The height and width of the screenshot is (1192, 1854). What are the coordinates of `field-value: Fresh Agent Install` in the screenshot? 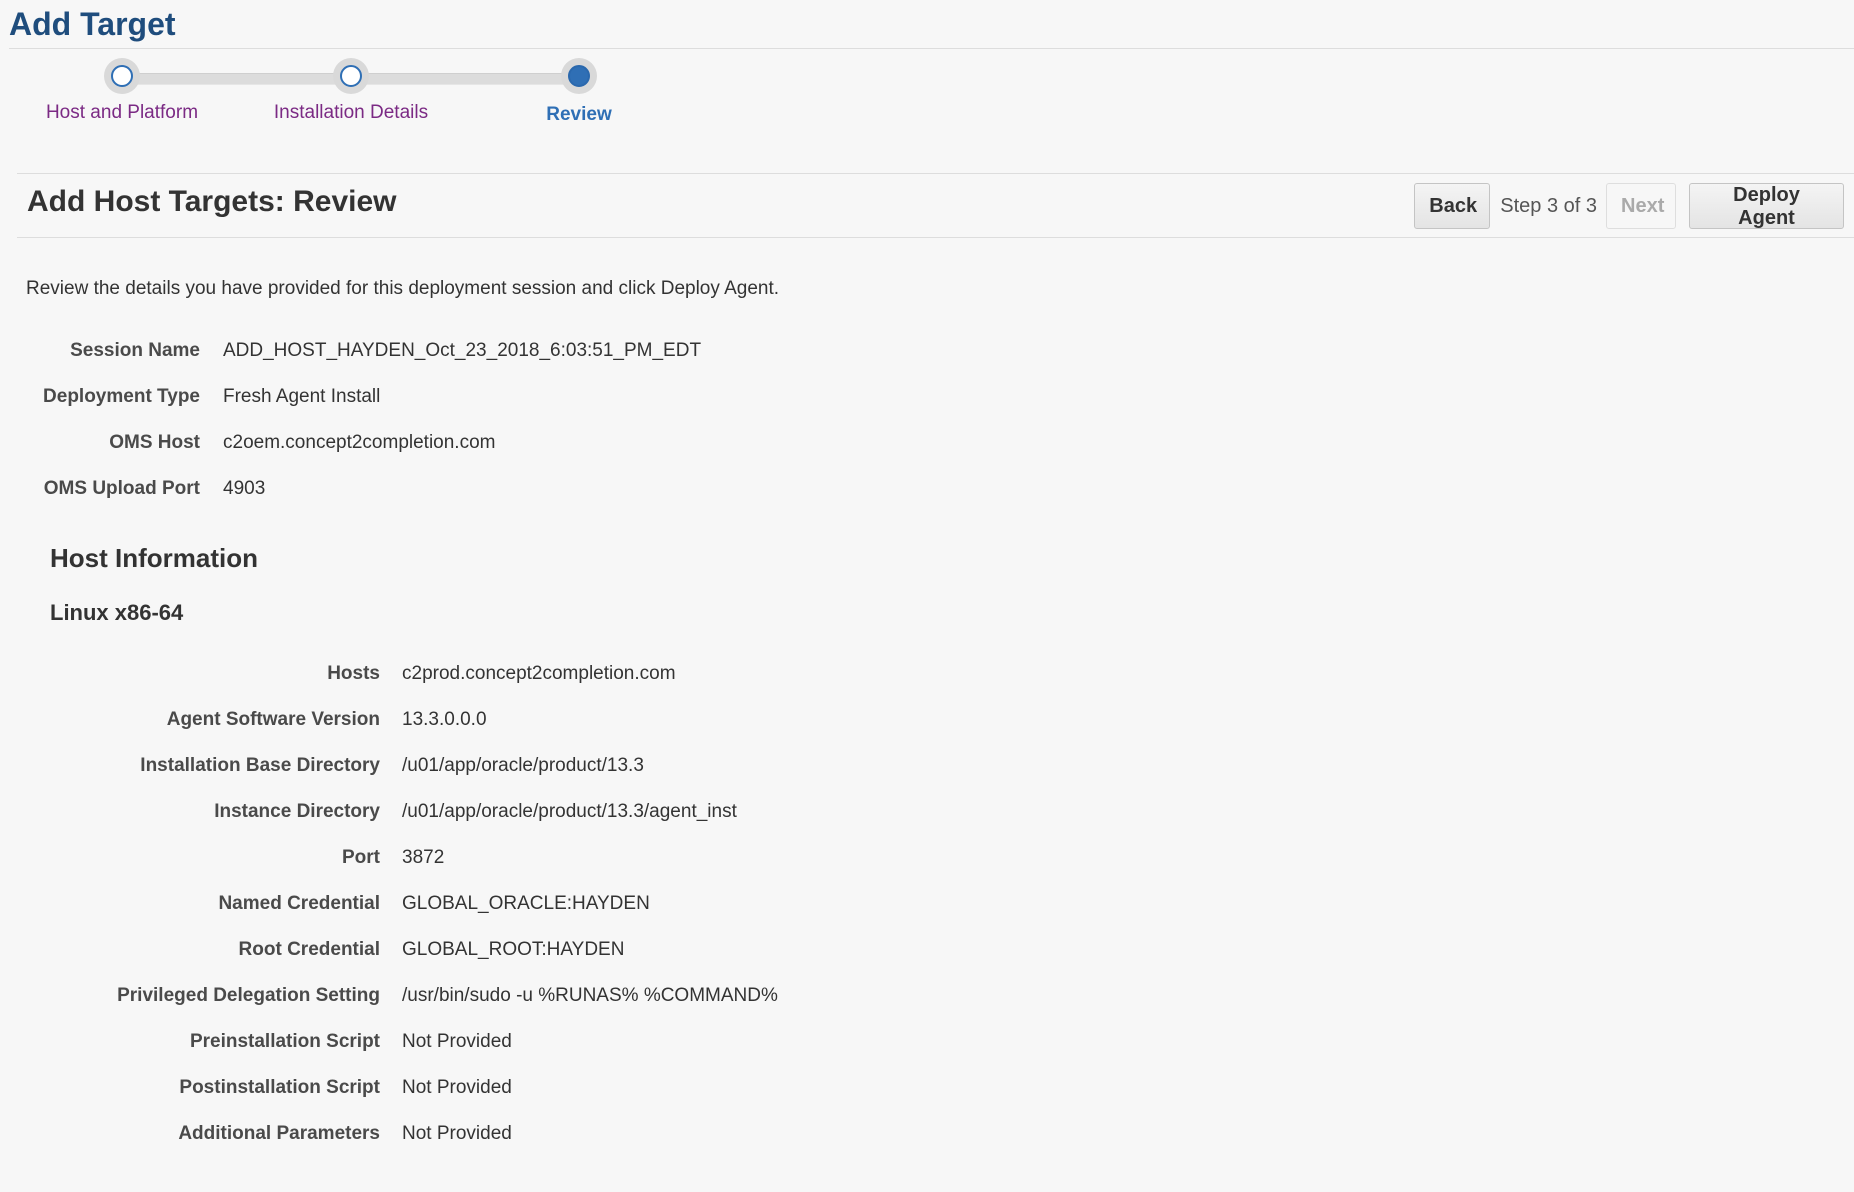 It's located at (302, 396).